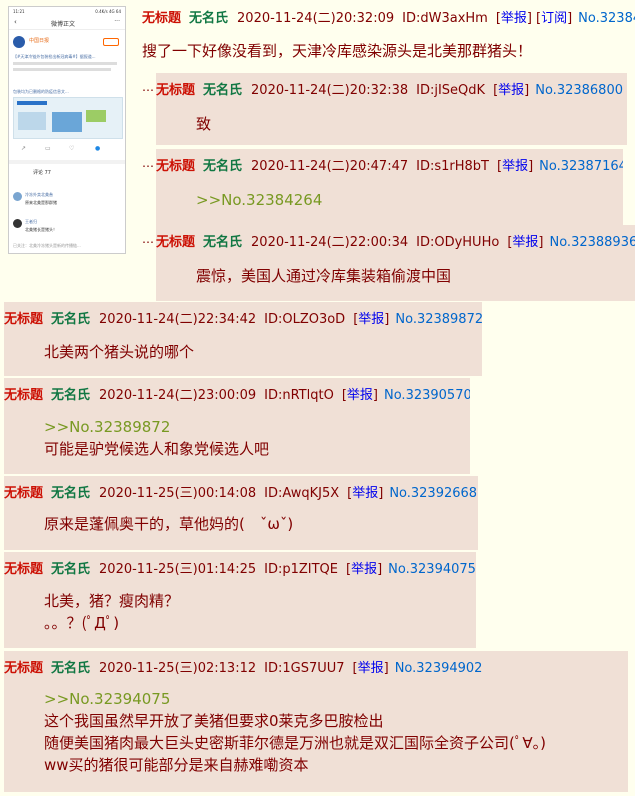  What do you see at coordinates (68, 118) in the screenshot?
I see `thumb-infographic` at bounding box center [68, 118].